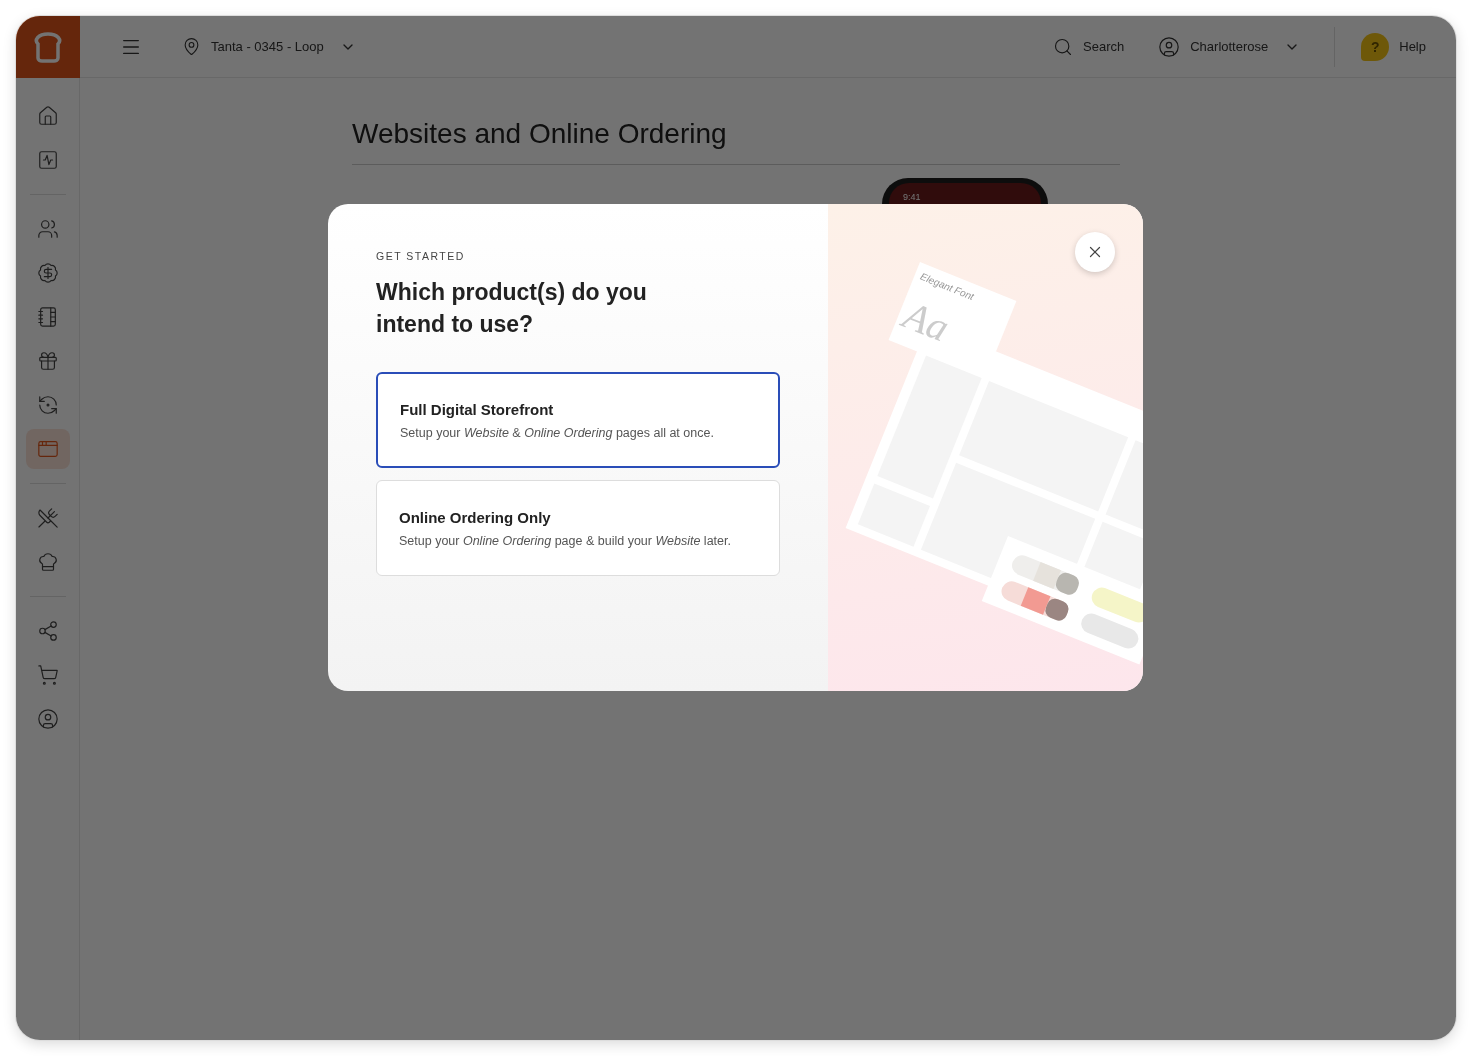  Describe the element at coordinates (191, 46) in the screenshot. I see `map-pin-icon` at that location.